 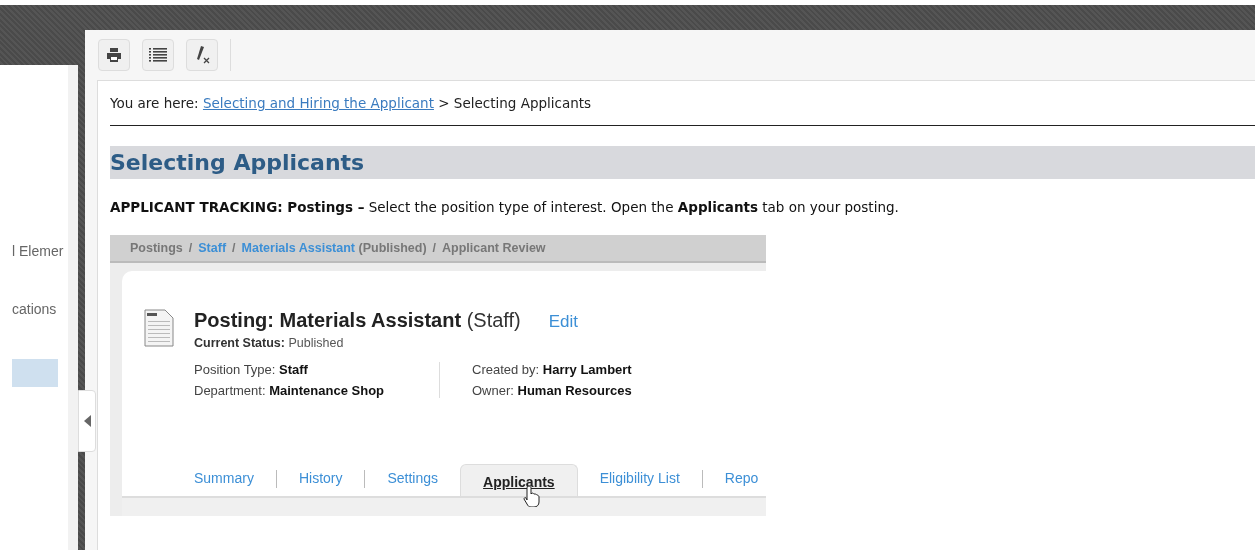 I want to click on breadcrumb: You are here: Selecting and Hiring the Applicant > Selecting Applicants, so click(x=682, y=110).